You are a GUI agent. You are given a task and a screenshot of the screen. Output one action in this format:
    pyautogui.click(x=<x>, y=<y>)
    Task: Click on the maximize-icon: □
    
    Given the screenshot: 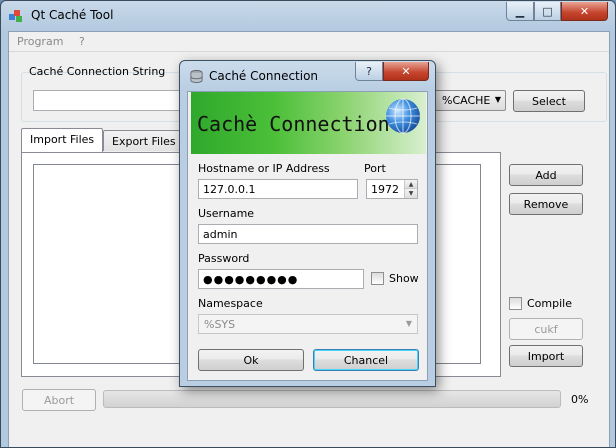 What is the action you would take?
    pyautogui.click(x=547, y=11)
    